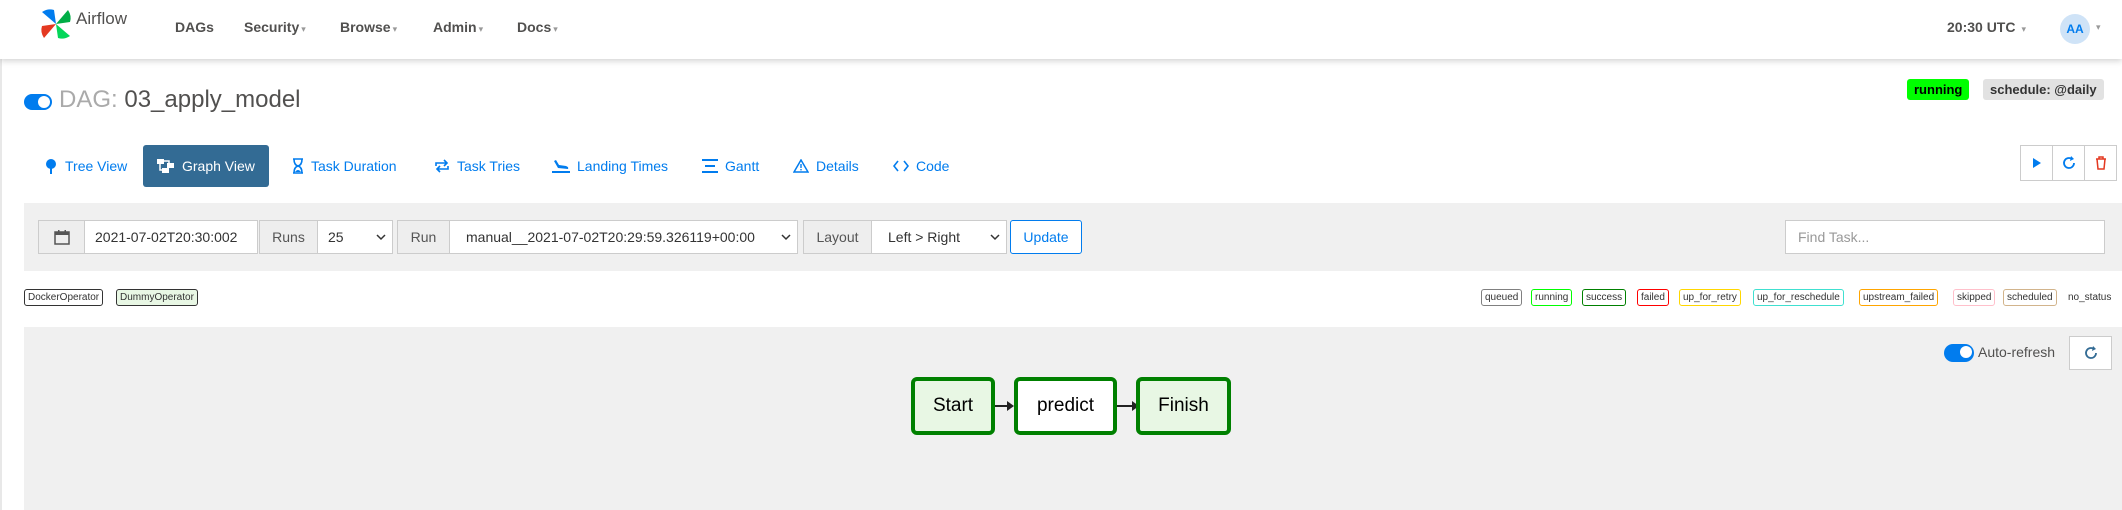  Describe the element at coordinates (2043, 89) in the screenshot. I see `schedule-badge: schedule: @daily` at that location.